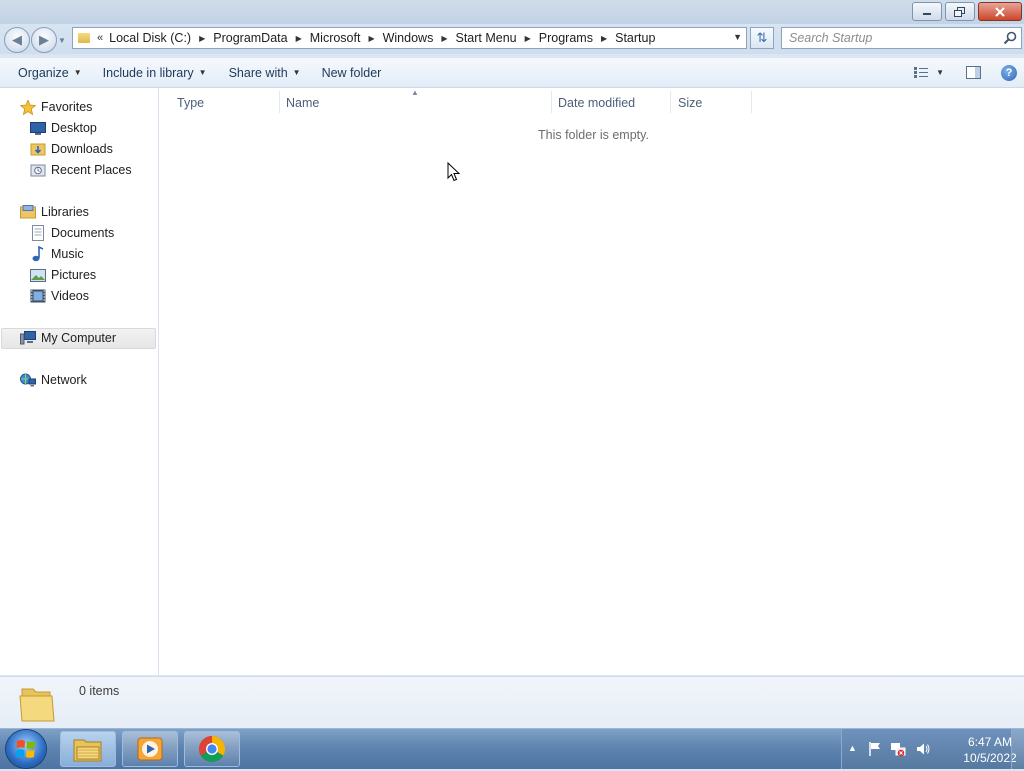  I want to click on column-type-label: Type, so click(191, 103).